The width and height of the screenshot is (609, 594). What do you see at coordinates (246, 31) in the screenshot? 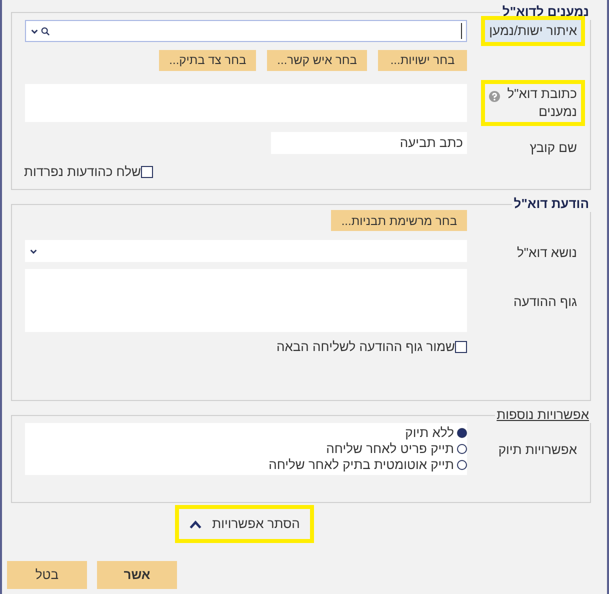
I see `search-field` at bounding box center [246, 31].